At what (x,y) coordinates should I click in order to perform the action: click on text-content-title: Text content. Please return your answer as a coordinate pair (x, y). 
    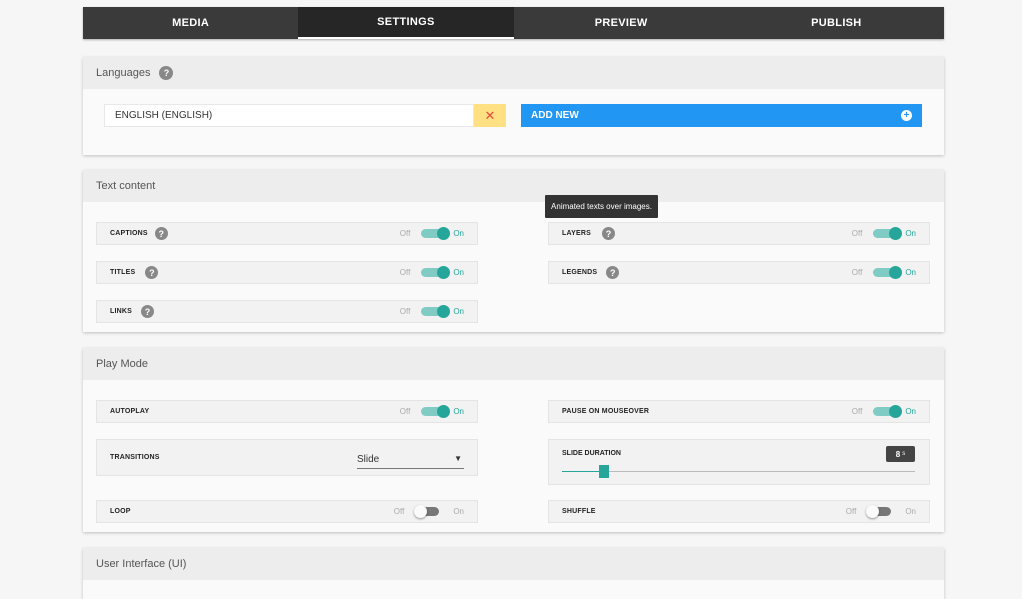
    Looking at the image, I should click on (126, 186).